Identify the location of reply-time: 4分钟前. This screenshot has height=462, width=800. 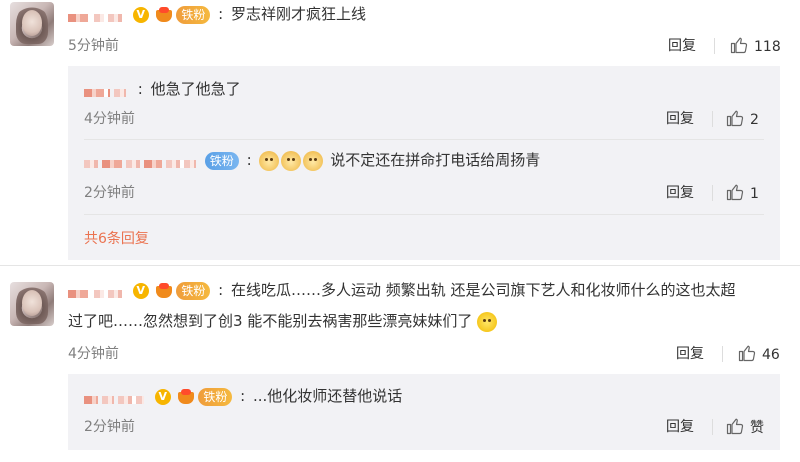
(109, 119).